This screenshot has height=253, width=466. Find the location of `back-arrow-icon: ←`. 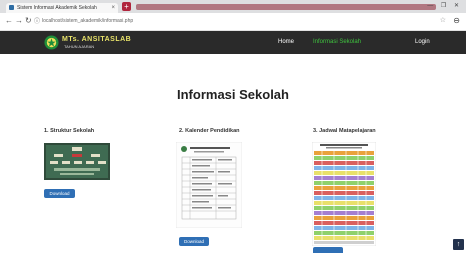

back-arrow-icon: ← is located at coordinates (9, 21).